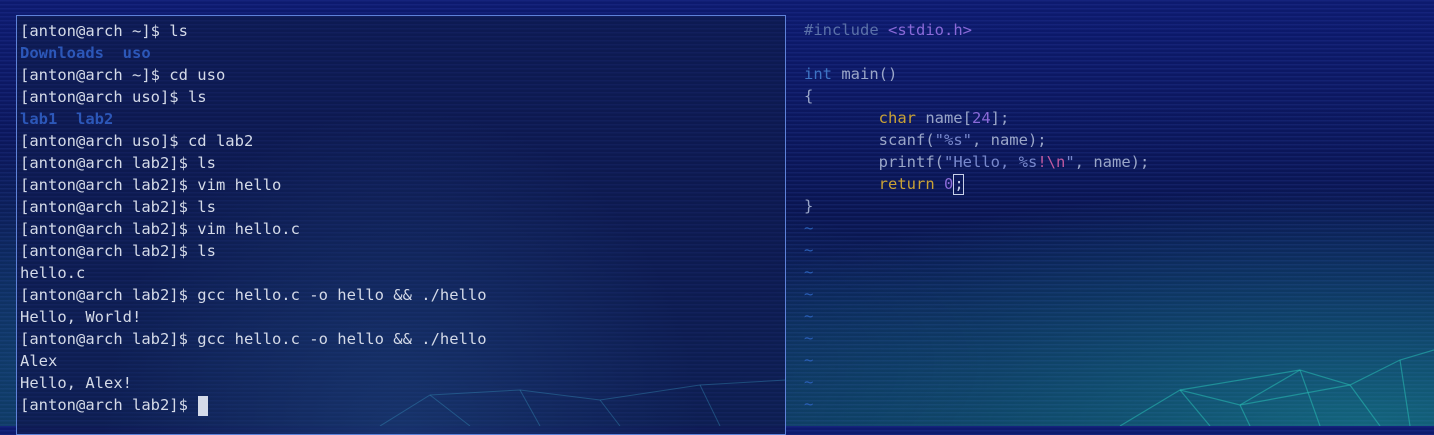 The image size is (1434, 435). What do you see at coordinates (151, 185) in the screenshot?
I see `terminal-command-line: [anton@arch lab2]$ vim hello` at bounding box center [151, 185].